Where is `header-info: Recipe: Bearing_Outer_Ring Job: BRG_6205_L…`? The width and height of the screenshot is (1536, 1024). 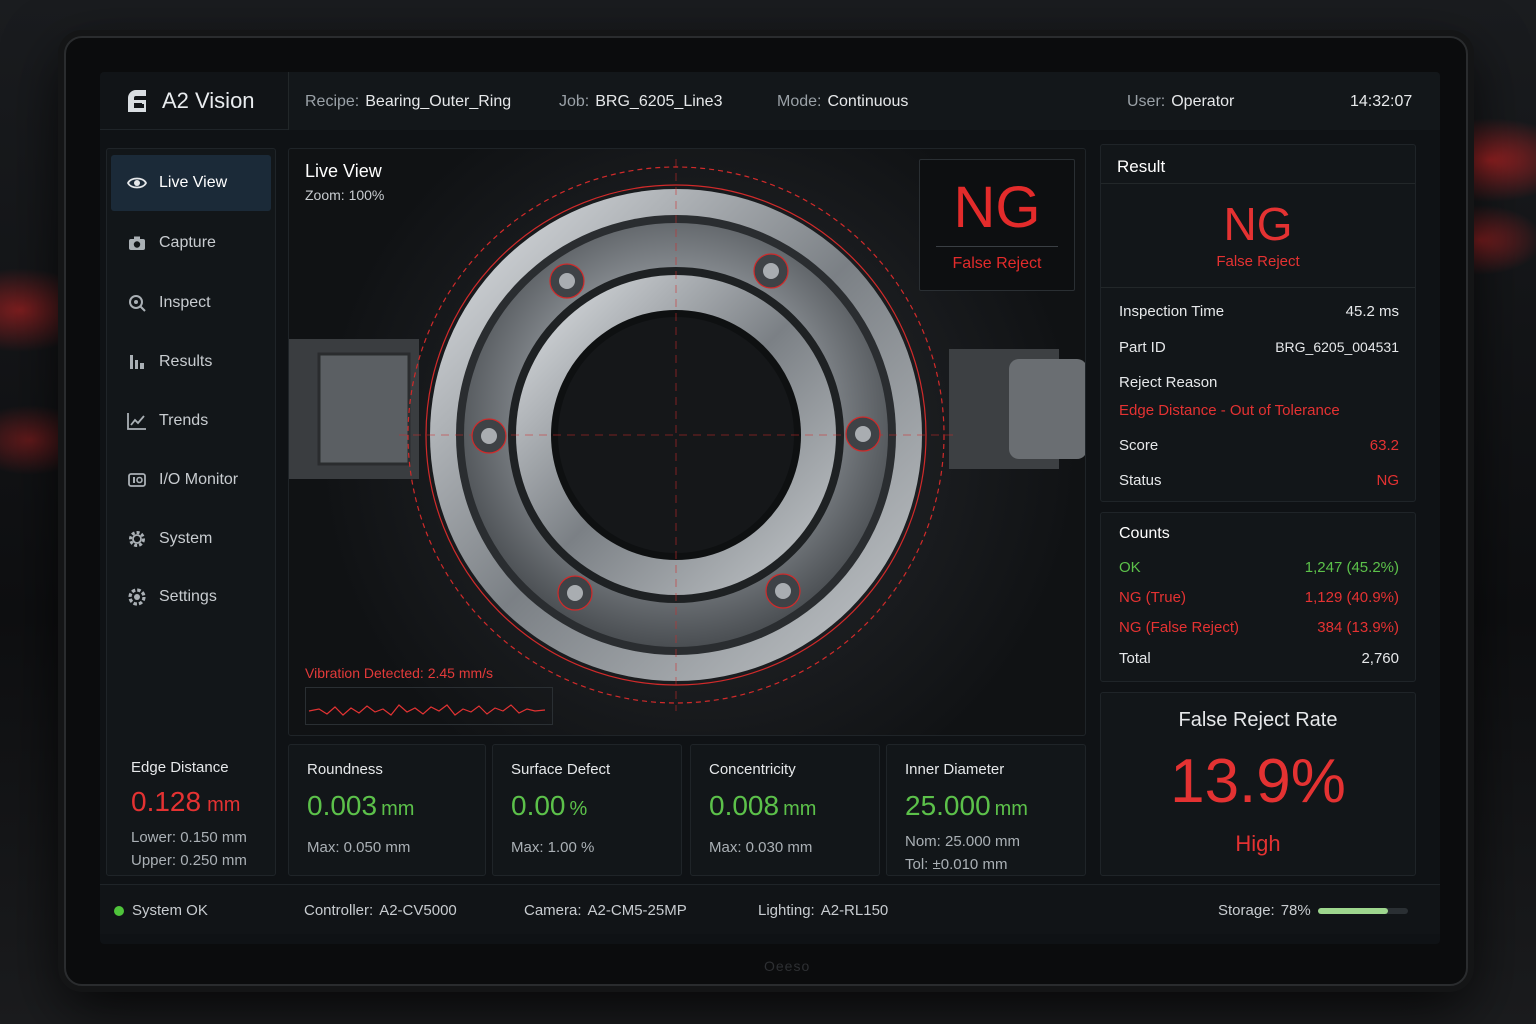 header-info: Recipe: Bearing_Outer_Ring Job: BRG_6205_L… is located at coordinates (864, 101).